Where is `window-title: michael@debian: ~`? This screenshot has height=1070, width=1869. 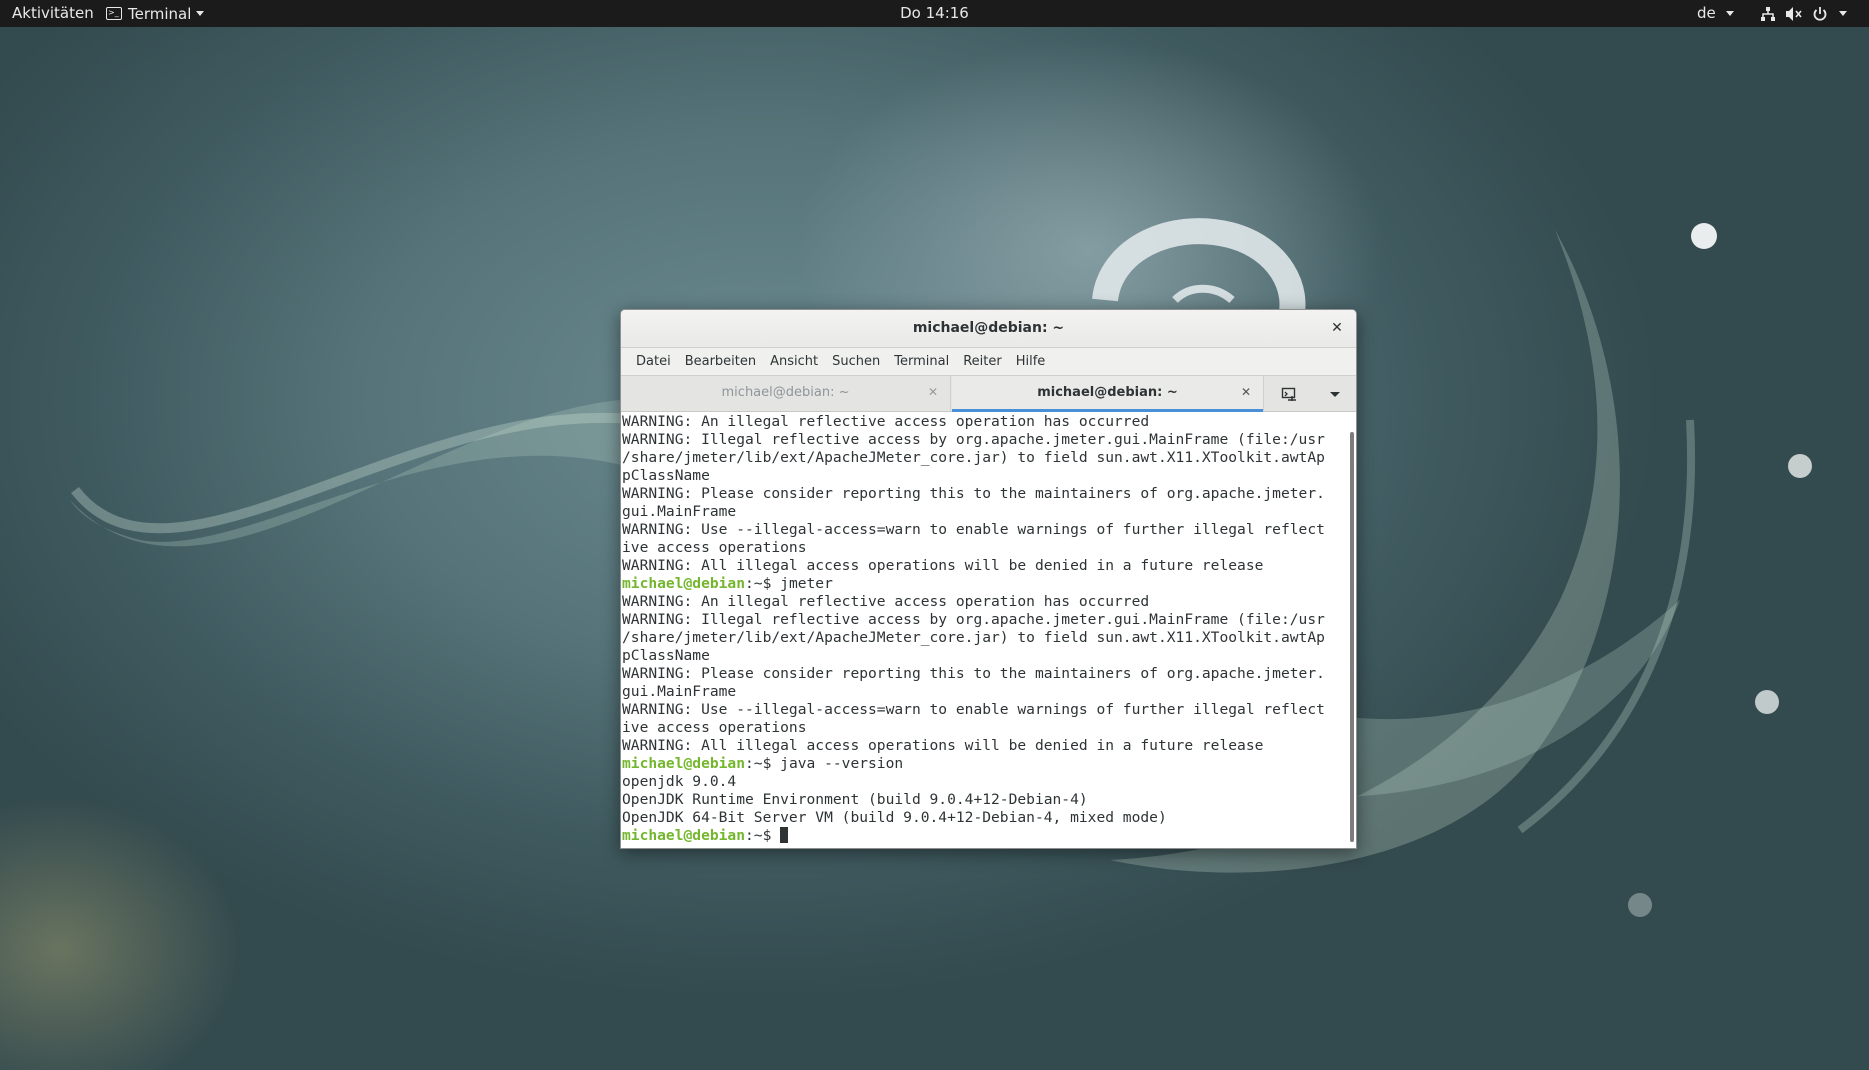
window-title: michael@debian: ~ is located at coordinates (988, 328).